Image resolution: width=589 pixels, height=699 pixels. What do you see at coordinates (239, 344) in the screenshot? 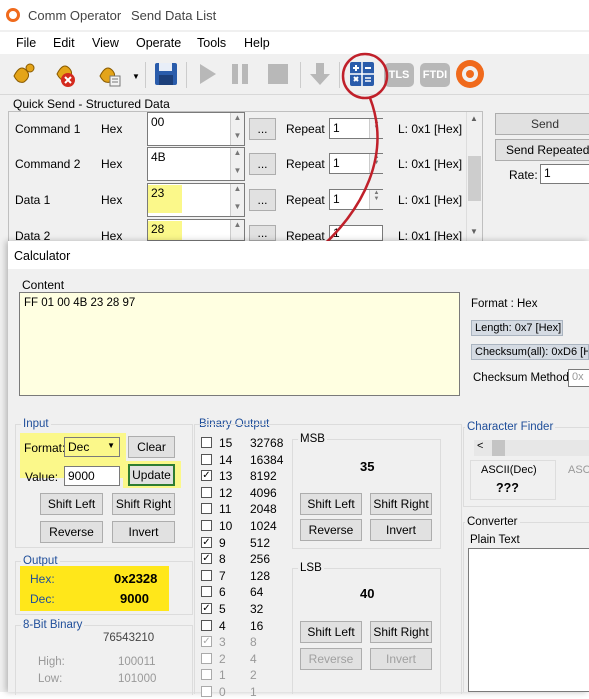
I see `content-textarea: FF 01 00 4B 23 28 97` at bounding box center [239, 344].